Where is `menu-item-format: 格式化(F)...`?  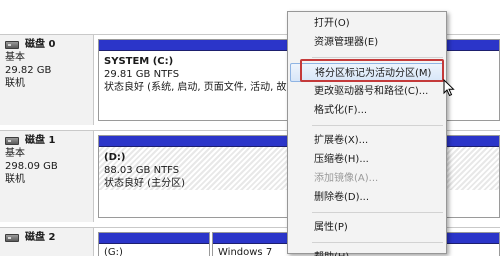
menu-item-format: 格式化(F)... is located at coordinates (367, 110).